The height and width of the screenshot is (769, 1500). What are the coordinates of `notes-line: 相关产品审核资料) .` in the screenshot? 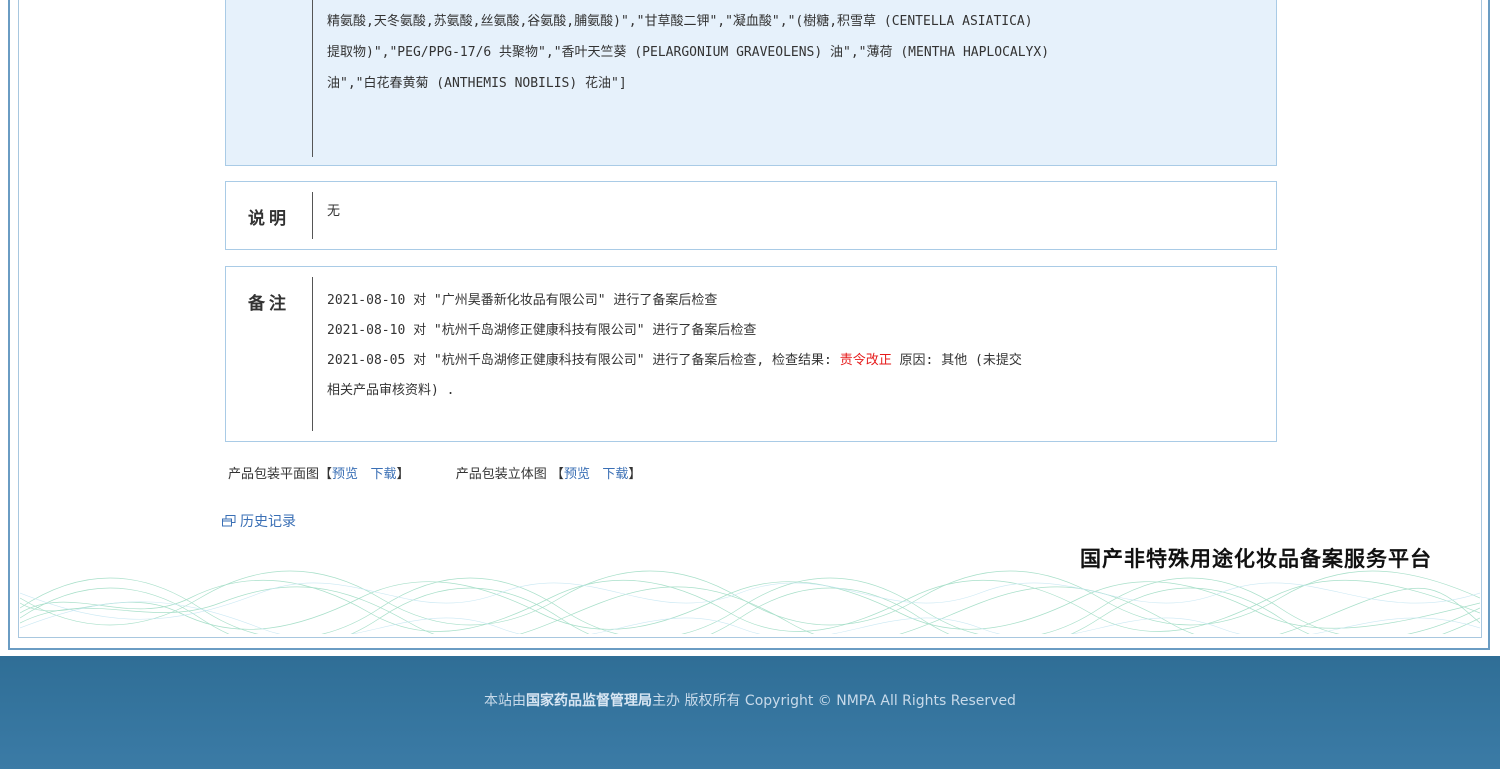 It's located at (391, 390).